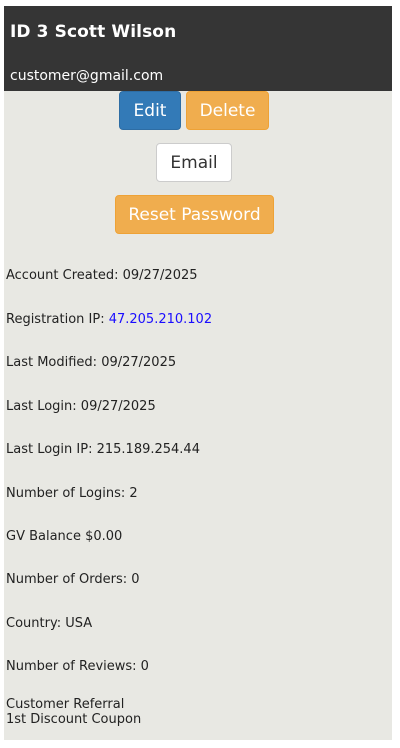 This screenshot has height=748, width=400. I want to click on edit-button: Edit, so click(150, 110).